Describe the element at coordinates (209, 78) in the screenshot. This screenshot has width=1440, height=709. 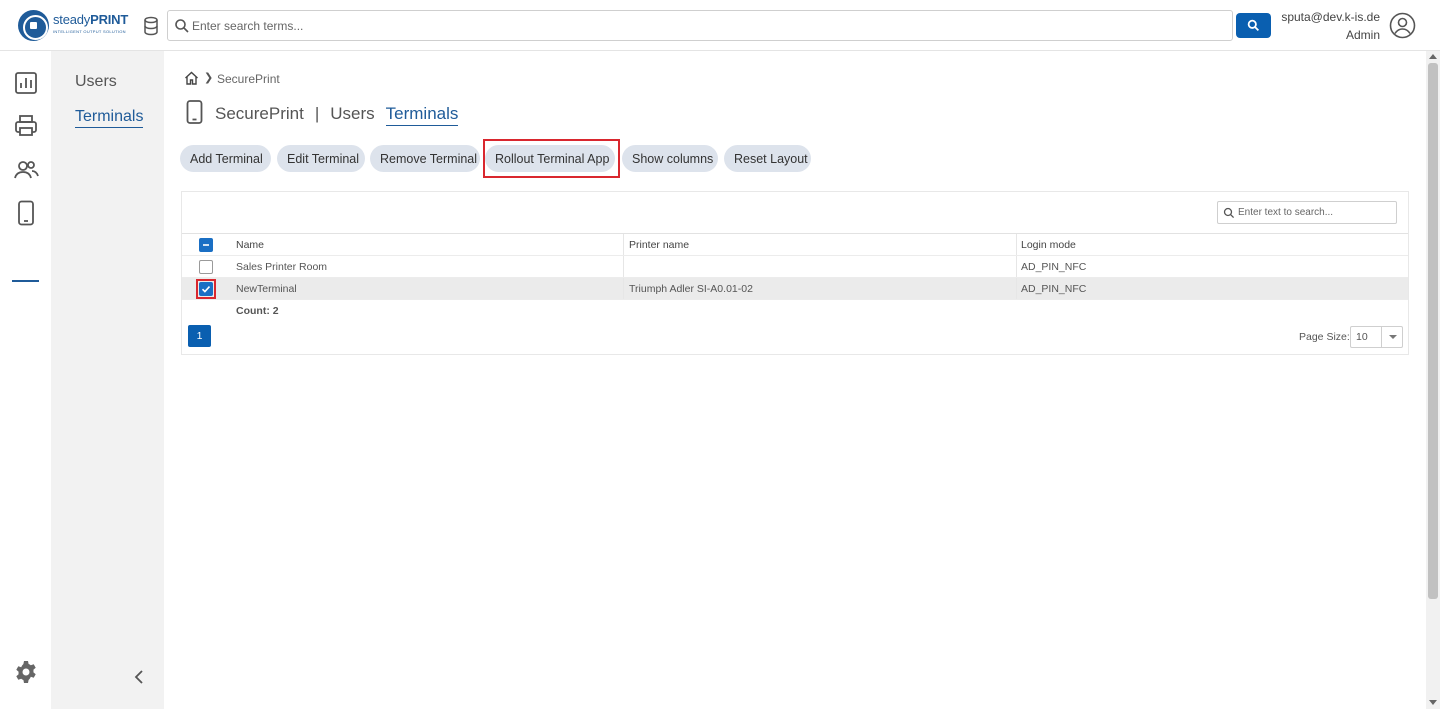
I see `breadcrumb-chevron-icon: ❯` at that location.